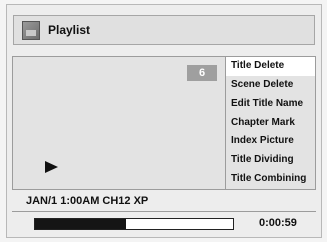  What do you see at coordinates (51, 167) in the screenshot?
I see `play-icon` at bounding box center [51, 167].